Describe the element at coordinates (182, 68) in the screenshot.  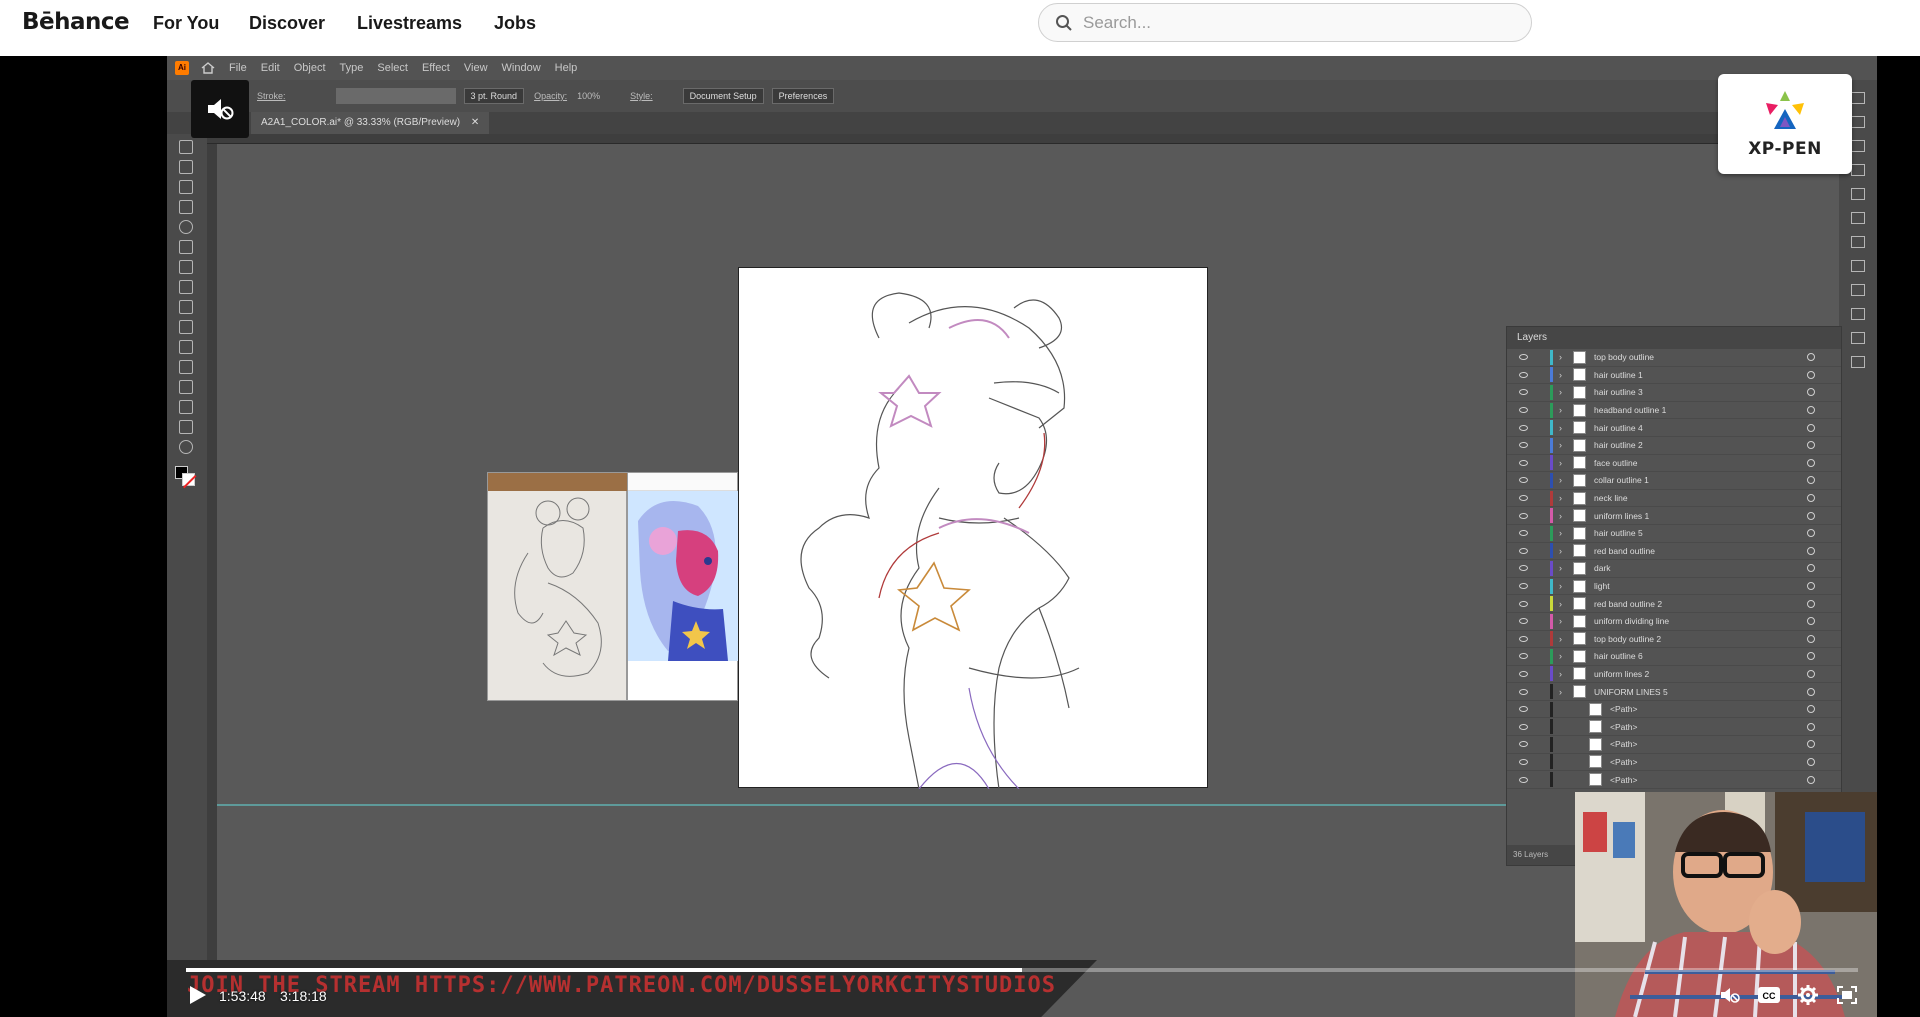
I see `illustrator-logo: Ai` at that location.